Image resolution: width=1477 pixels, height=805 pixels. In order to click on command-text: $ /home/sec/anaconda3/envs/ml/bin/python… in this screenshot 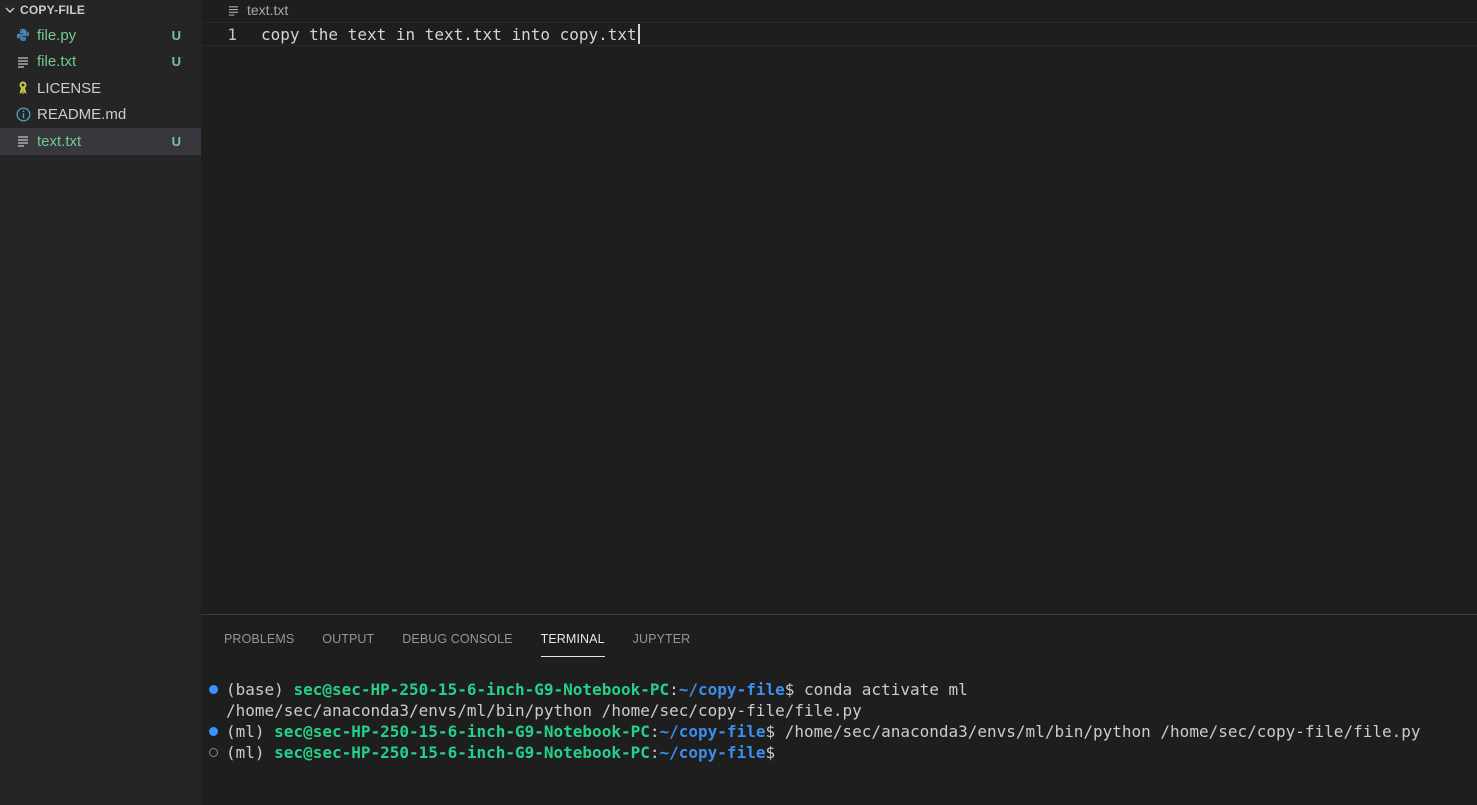, I will do `click(1093, 731)`.